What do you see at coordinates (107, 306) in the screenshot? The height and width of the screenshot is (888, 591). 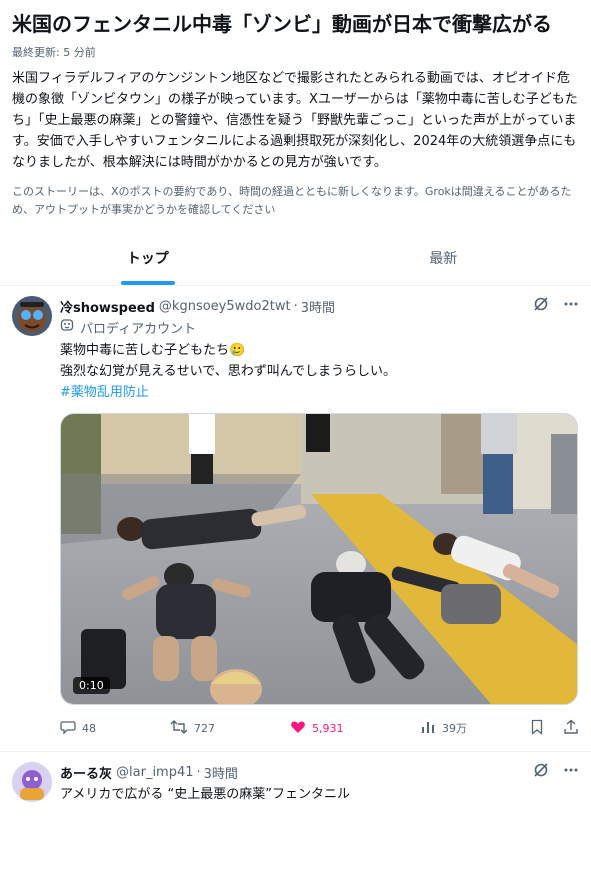 I see `display-name: 冷showspeed` at bounding box center [107, 306].